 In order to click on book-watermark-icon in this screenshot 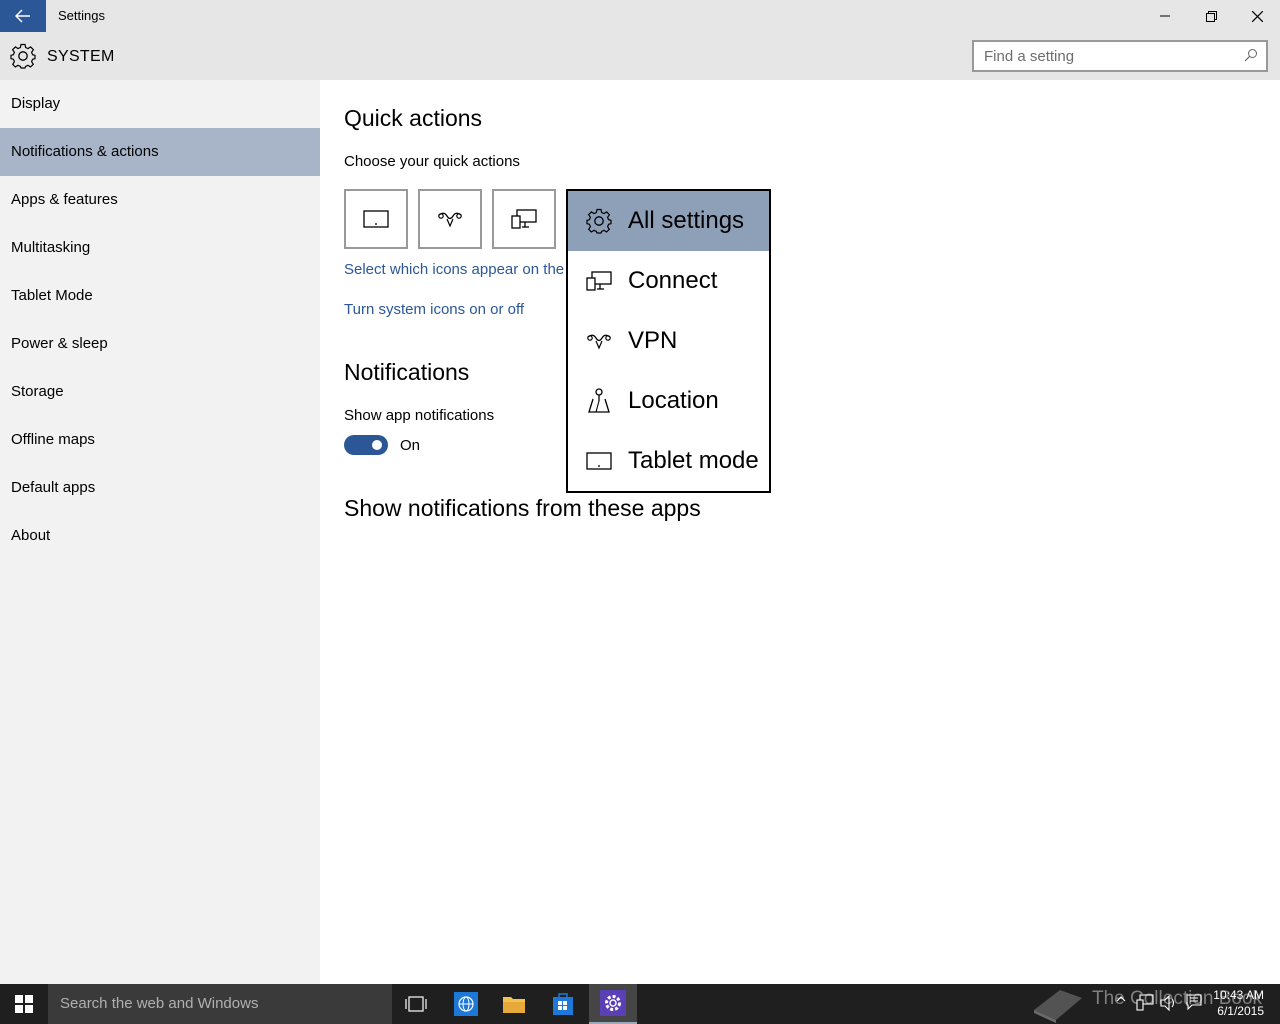, I will do `click(1058, 1006)`.